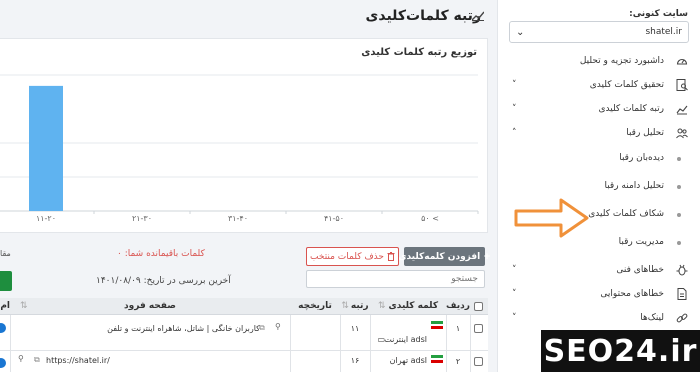 The height and width of the screenshot is (372, 700). Describe the element at coordinates (682, 133) in the screenshot. I see `users-icon` at that location.